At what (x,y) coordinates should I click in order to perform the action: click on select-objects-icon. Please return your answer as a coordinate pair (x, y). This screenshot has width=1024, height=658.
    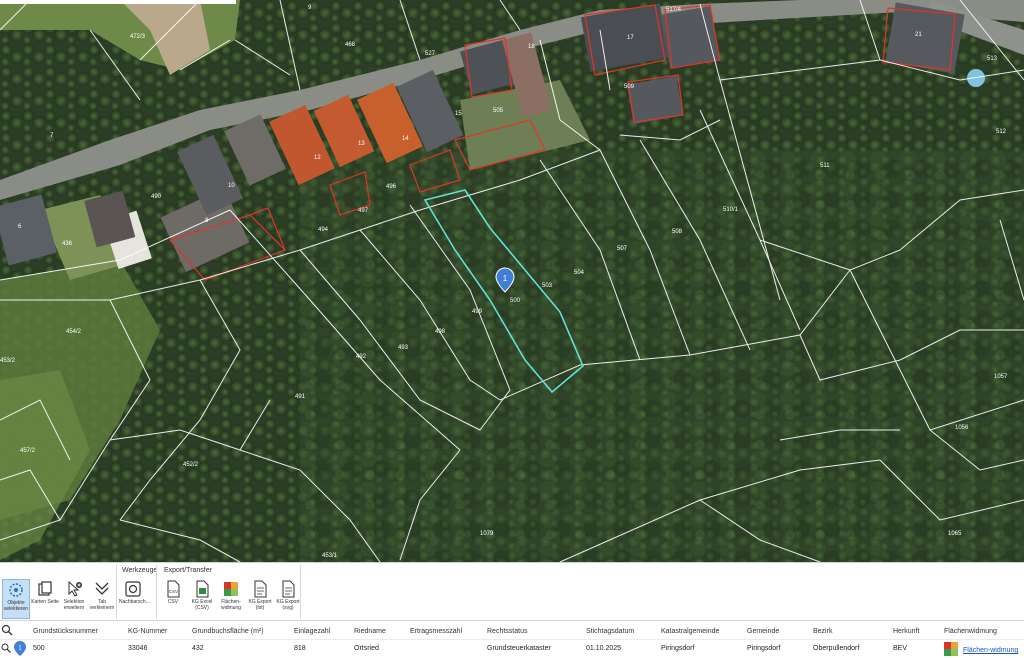
    Looking at the image, I should click on (16, 590).